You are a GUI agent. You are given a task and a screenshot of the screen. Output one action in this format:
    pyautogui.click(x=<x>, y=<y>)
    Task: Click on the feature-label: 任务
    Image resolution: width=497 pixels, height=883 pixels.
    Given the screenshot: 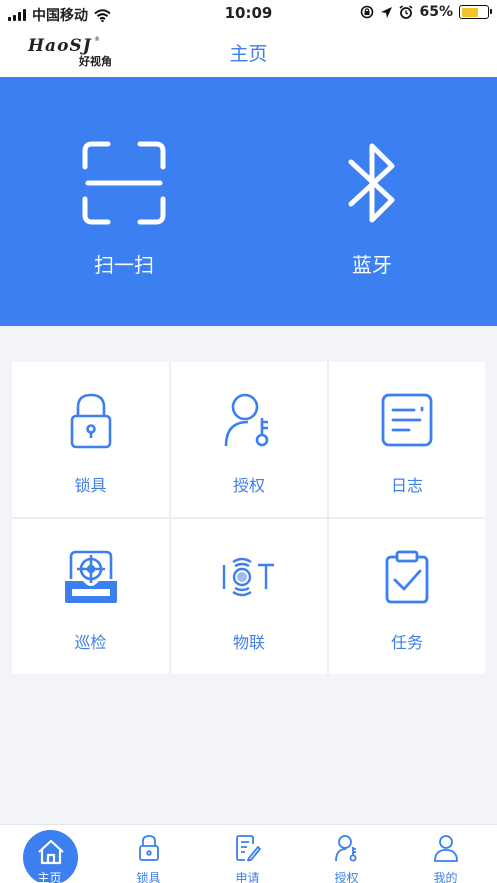 What is the action you would take?
    pyautogui.click(x=406, y=642)
    